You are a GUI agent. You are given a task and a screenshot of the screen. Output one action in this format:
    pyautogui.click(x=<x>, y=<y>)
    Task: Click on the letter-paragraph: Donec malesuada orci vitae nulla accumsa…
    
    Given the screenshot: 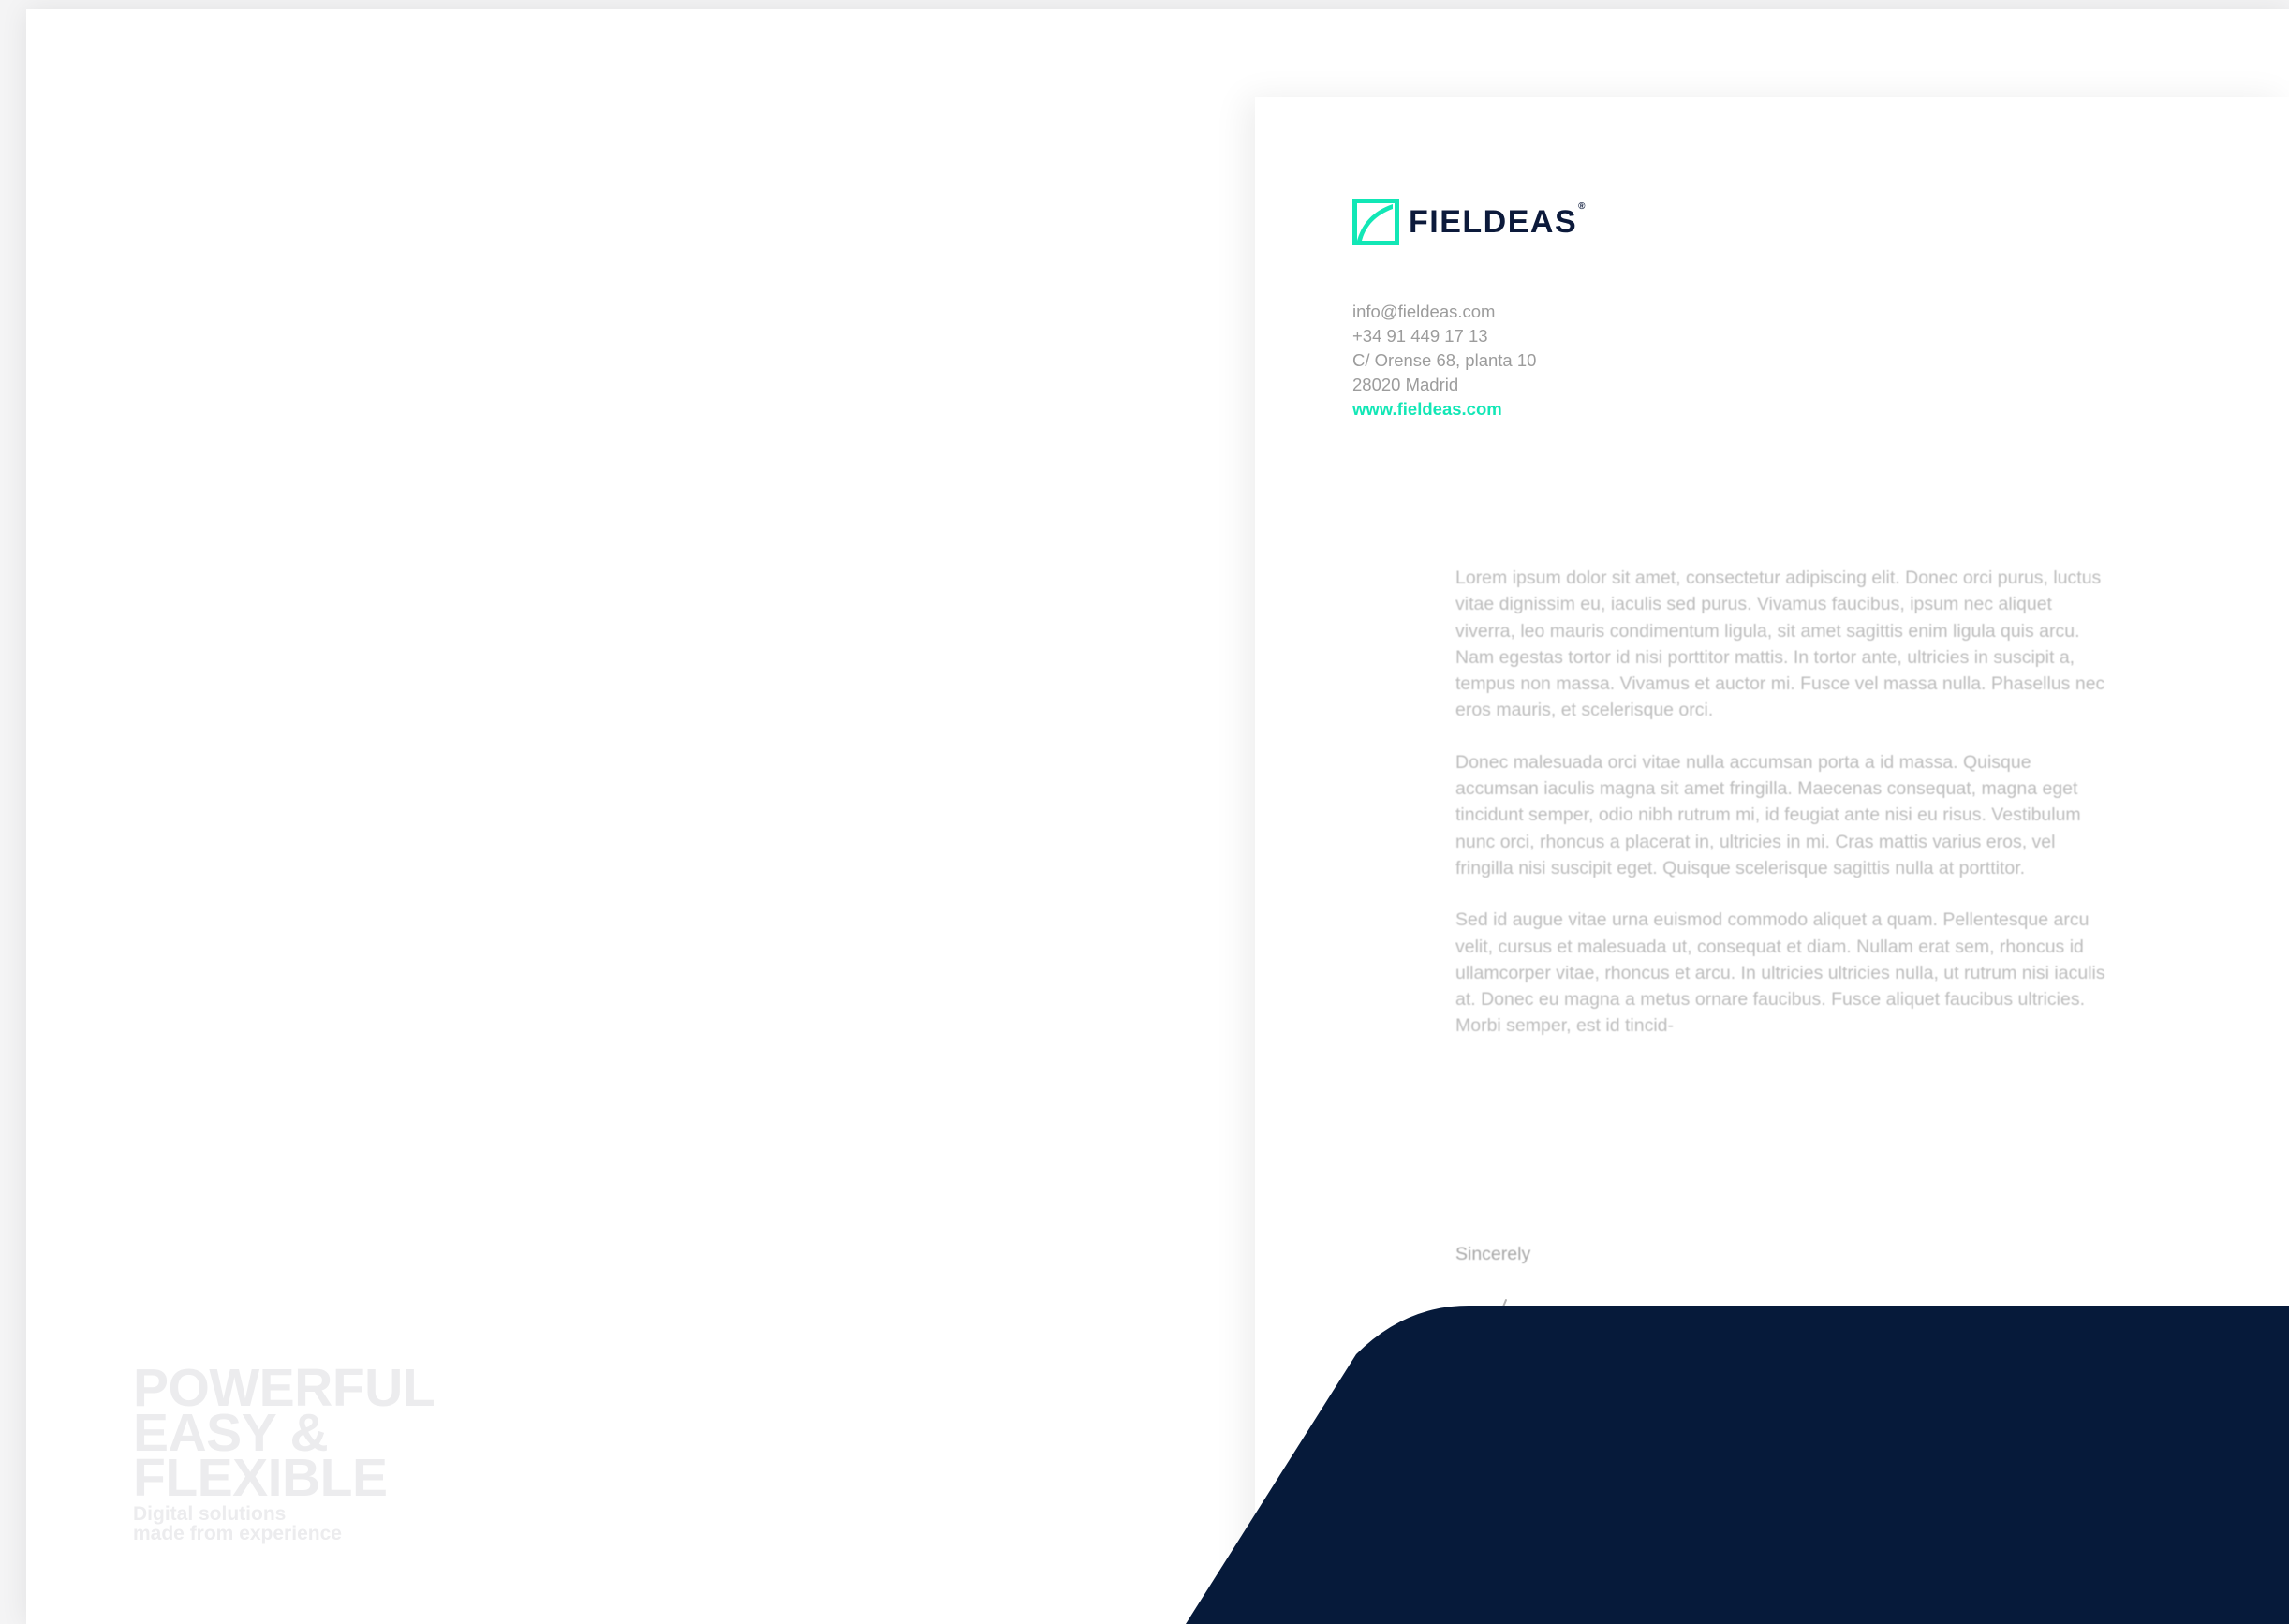 What is the action you would take?
    pyautogui.click(x=1768, y=814)
    